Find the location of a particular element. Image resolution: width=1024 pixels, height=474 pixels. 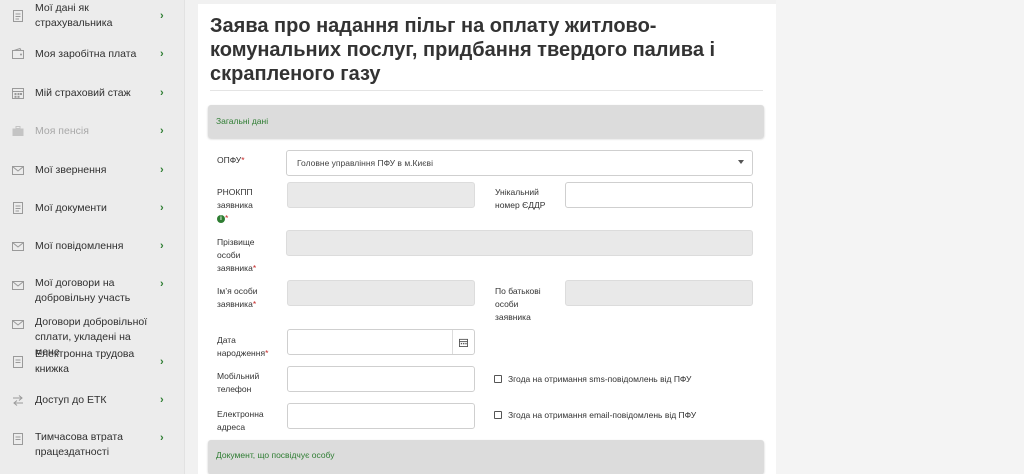

sidebar-item-insurer-data: Мої дані як страхувальника › is located at coordinates (92, 15).